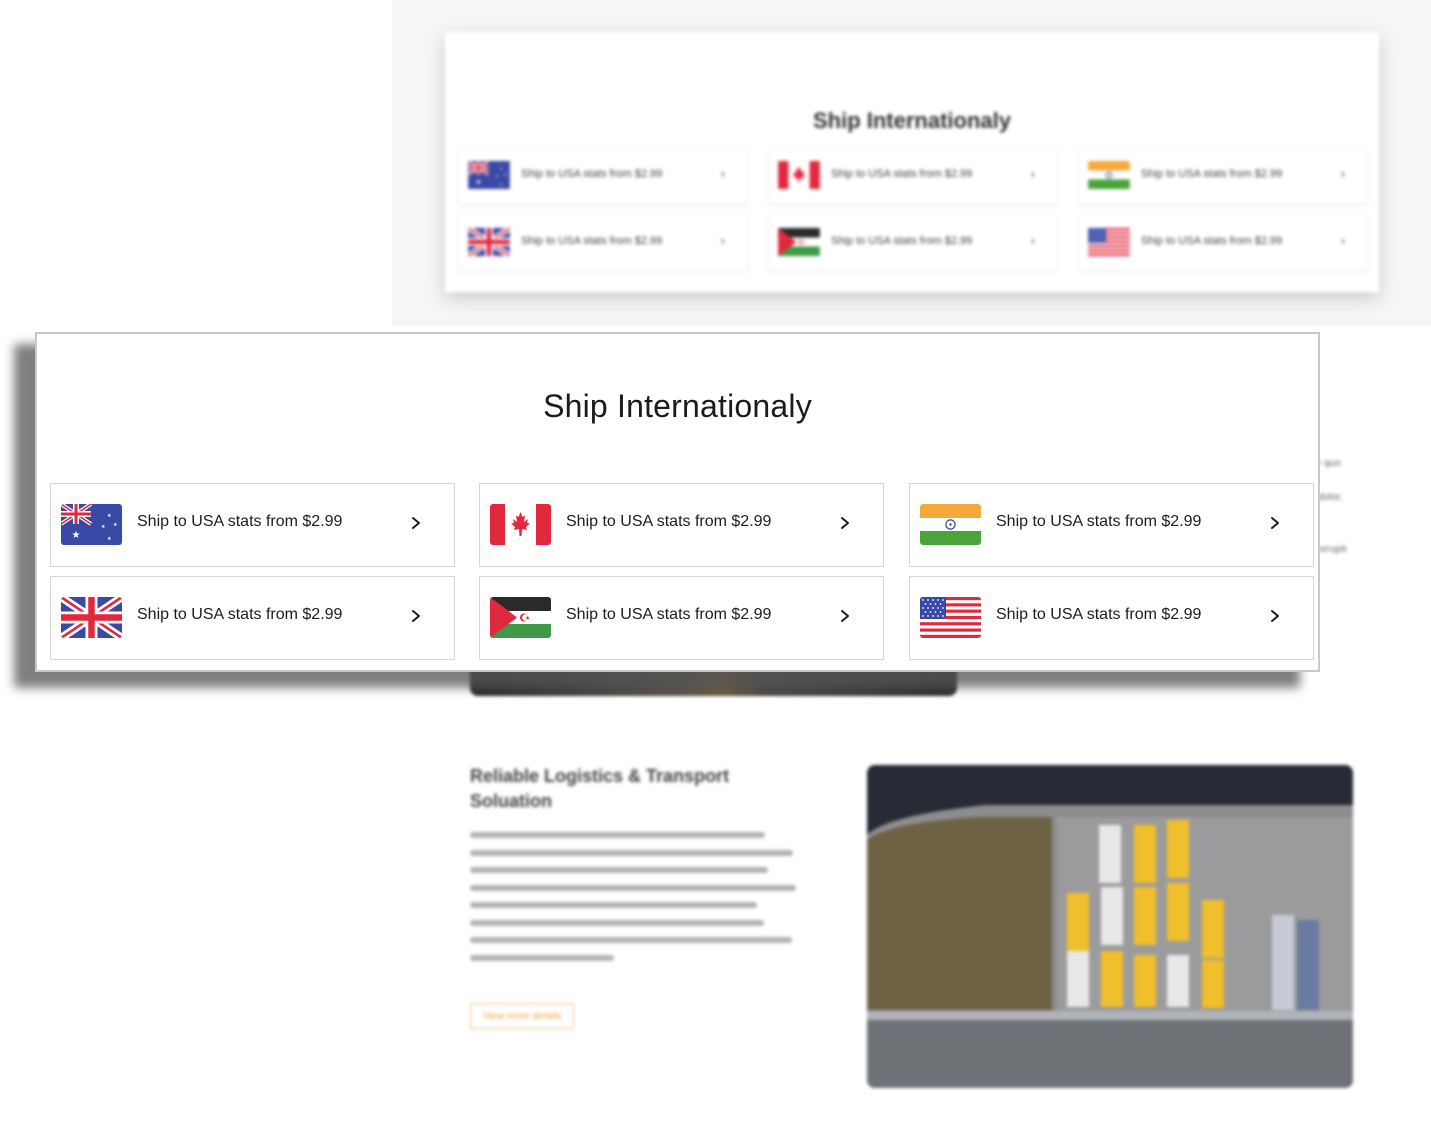 This screenshot has width=1431, height=1122. What do you see at coordinates (1330, 497) in the screenshot?
I see `side-text-fragment: dolor,` at bounding box center [1330, 497].